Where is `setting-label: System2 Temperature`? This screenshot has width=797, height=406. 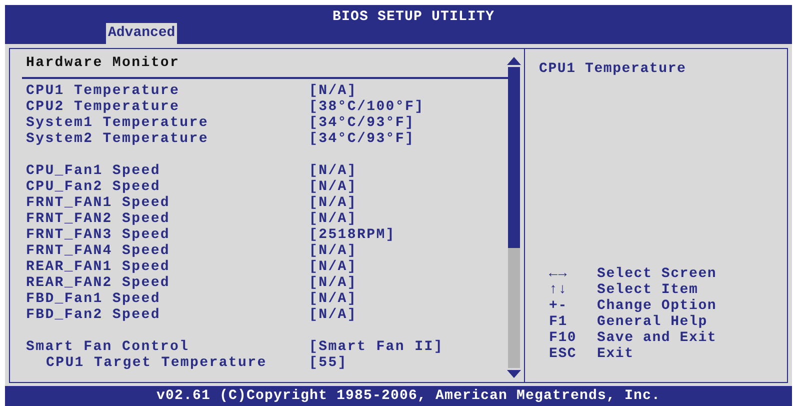
setting-label: System2 Temperature is located at coordinates (167, 139).